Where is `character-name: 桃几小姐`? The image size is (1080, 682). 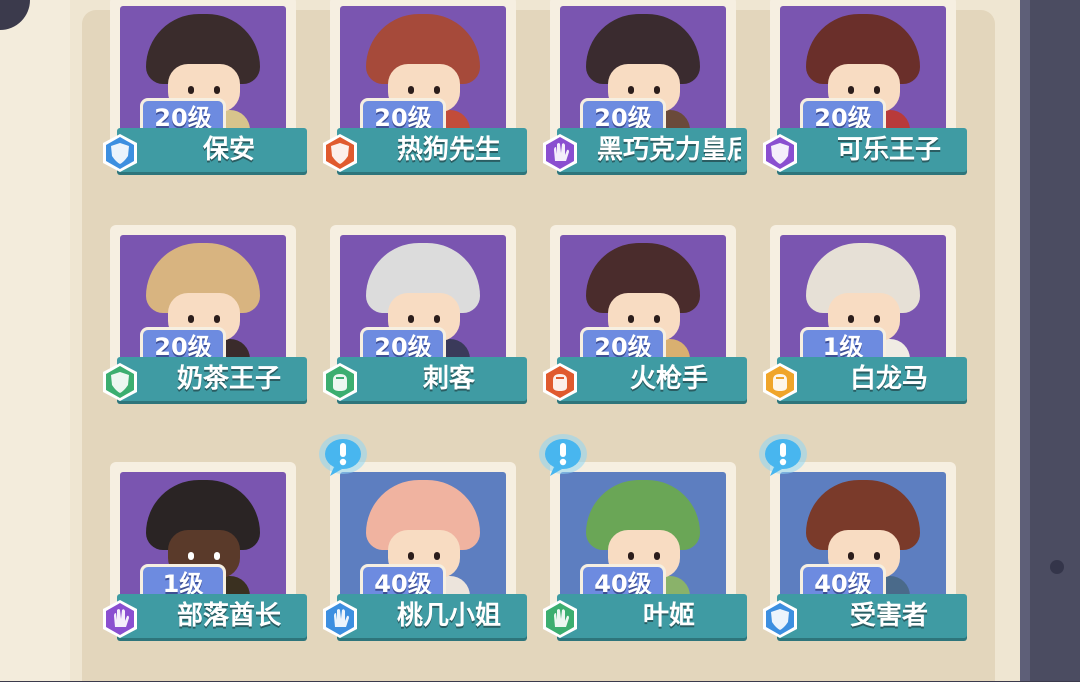
character-name: 桃几小姐 is located at coordinates (448, 616).